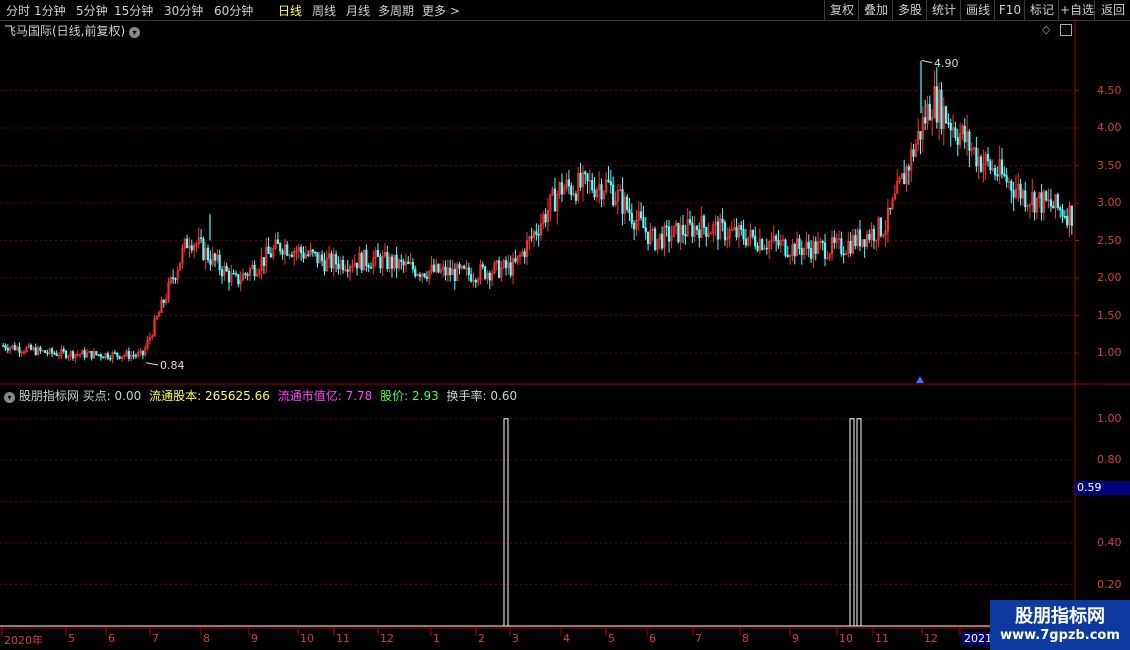 This screenshot has height=650, width=1130. I want to click on y-tick-label: 3.00, so click(1109, 202).